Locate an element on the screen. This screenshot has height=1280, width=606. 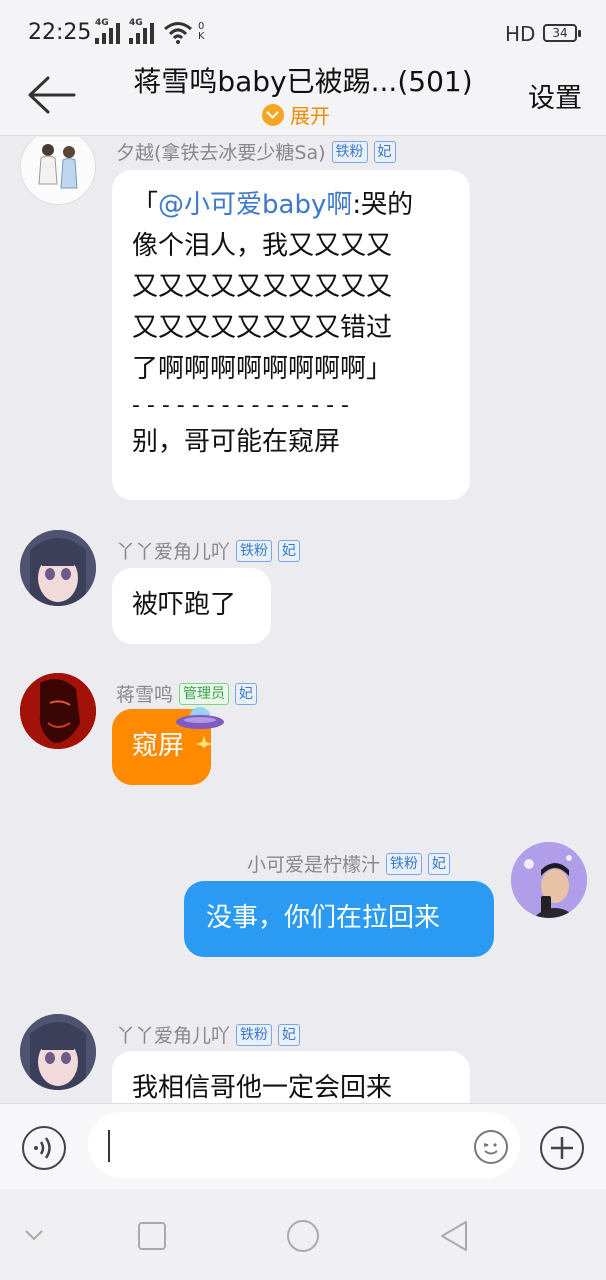
emoji-icon is located at coordinates (491, 1147).